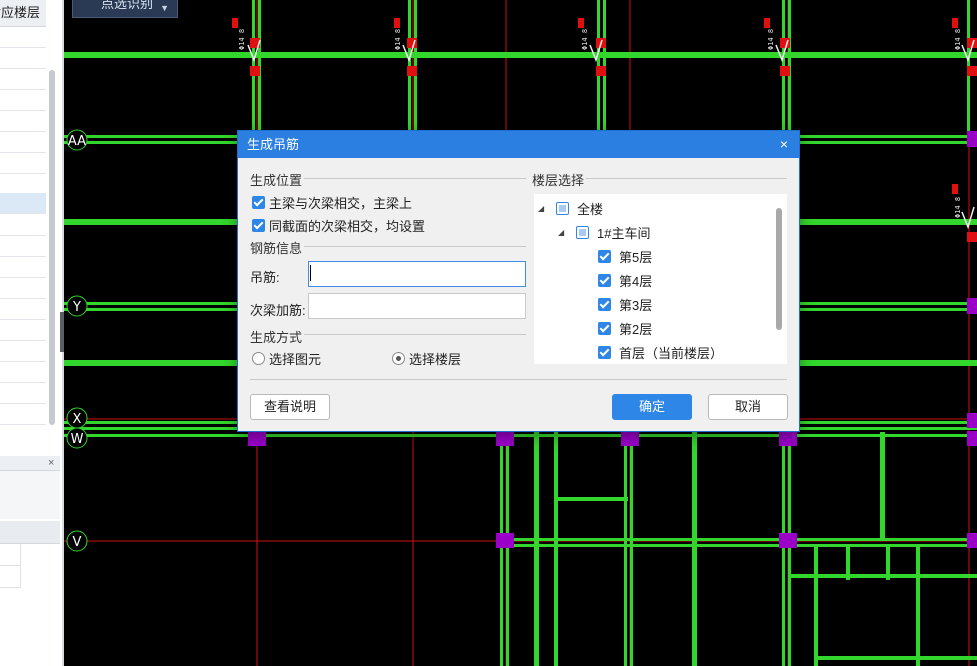 This screenshot has width=977, height=666. I want to click on option-main-secondary-intersect: 主梁与次梁相交，主梁上, so click(332, 202).